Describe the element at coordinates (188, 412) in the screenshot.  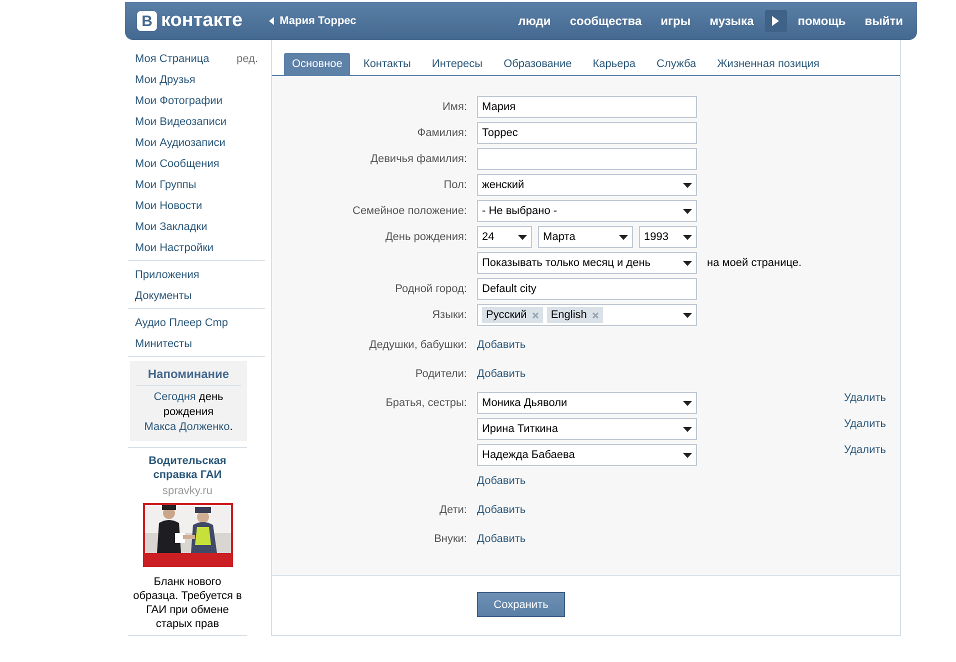
I see `reminder-text: Сегодня день рождения Макса Долженко.` at that location.